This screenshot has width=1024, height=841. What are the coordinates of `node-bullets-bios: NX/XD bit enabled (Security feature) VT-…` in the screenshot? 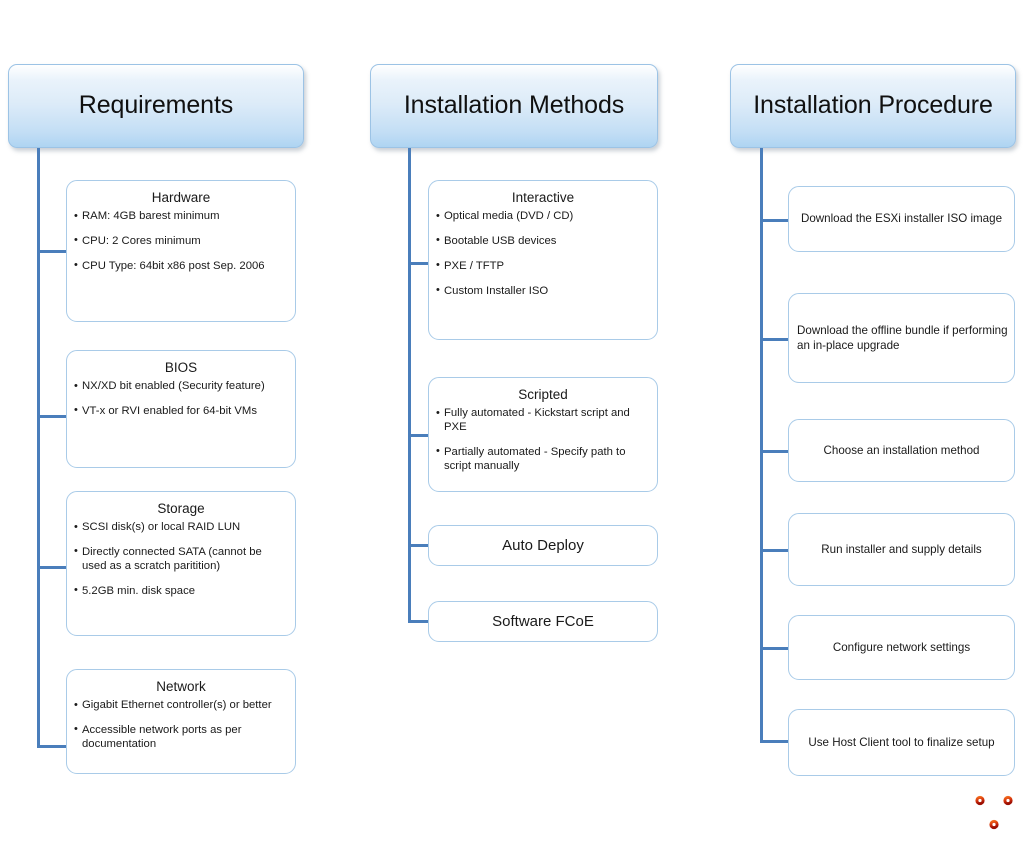 It's located at (181, 399).